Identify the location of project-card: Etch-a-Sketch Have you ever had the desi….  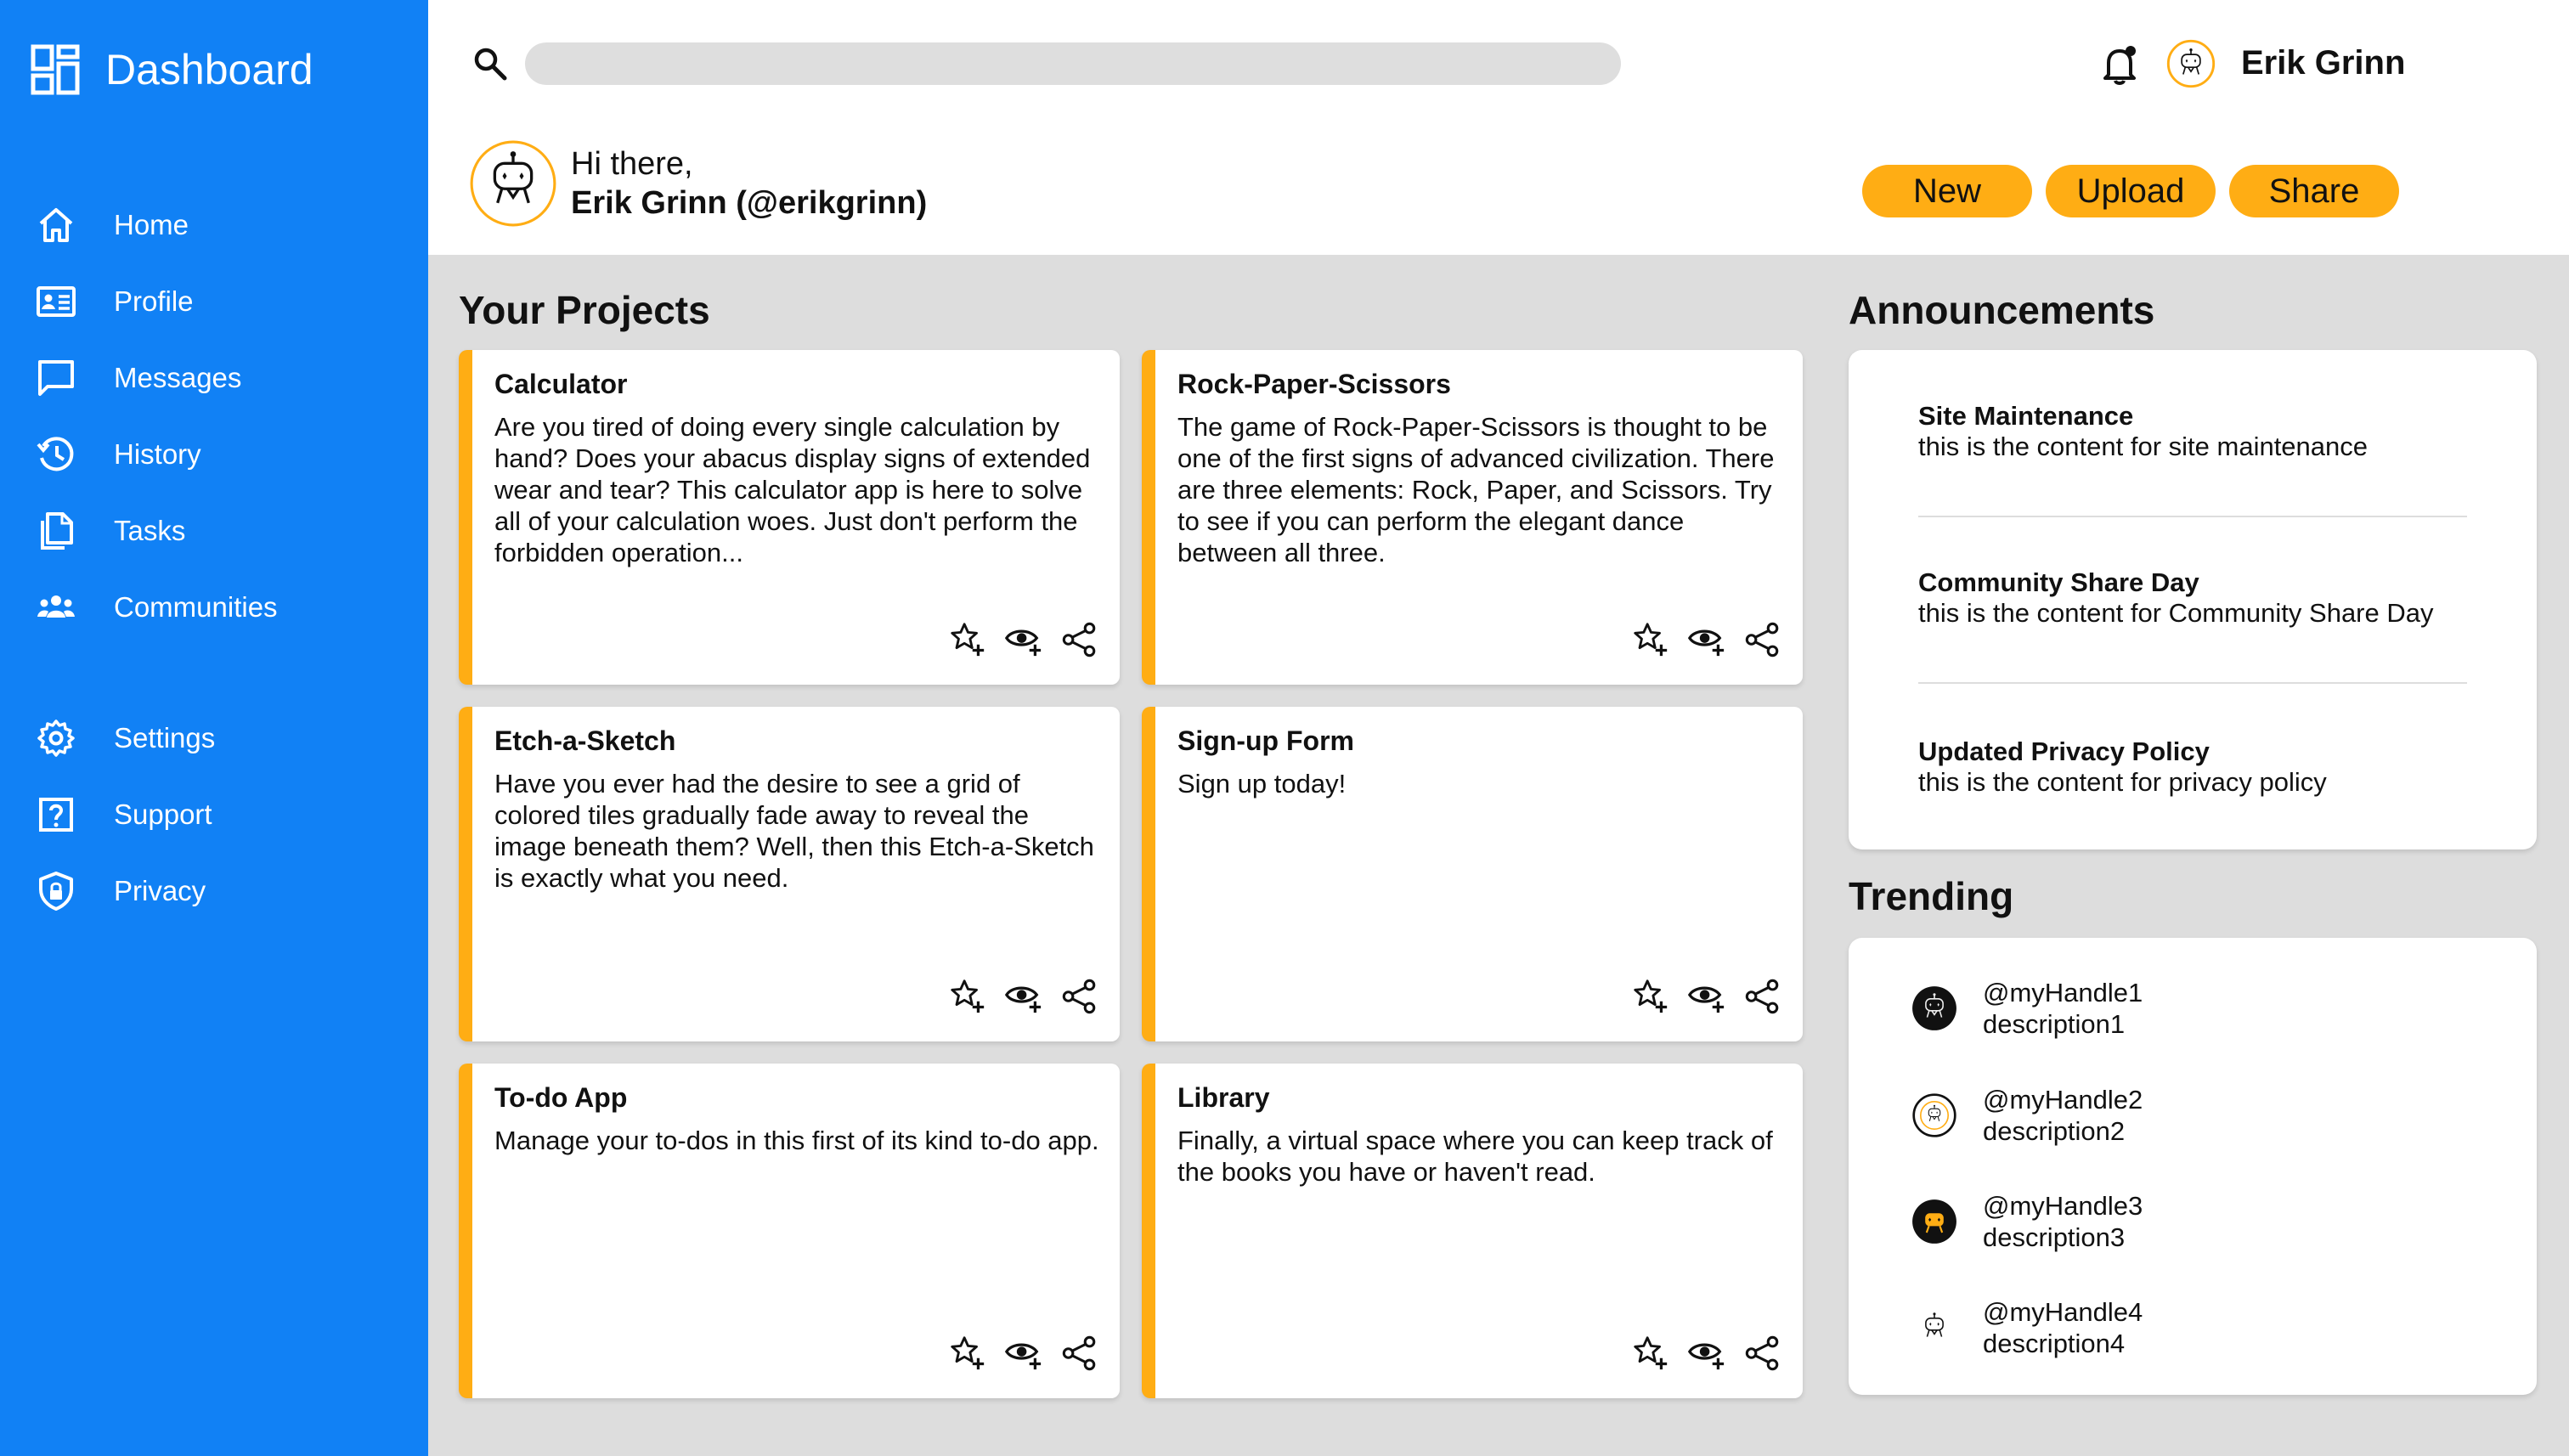
(790, 874).